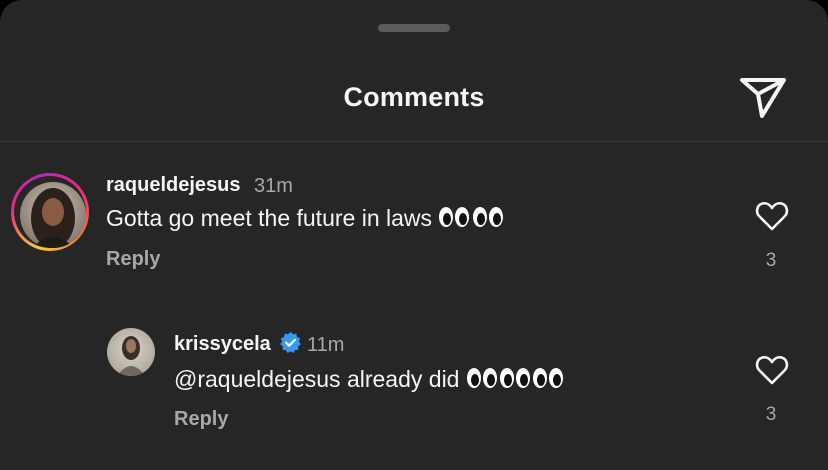 This screenshot has width=828, height=470. What do you see at coordinates (326, 345) in the screenshot?
I see `comment-timestamp: 11m` at bounding box center [326, 345].